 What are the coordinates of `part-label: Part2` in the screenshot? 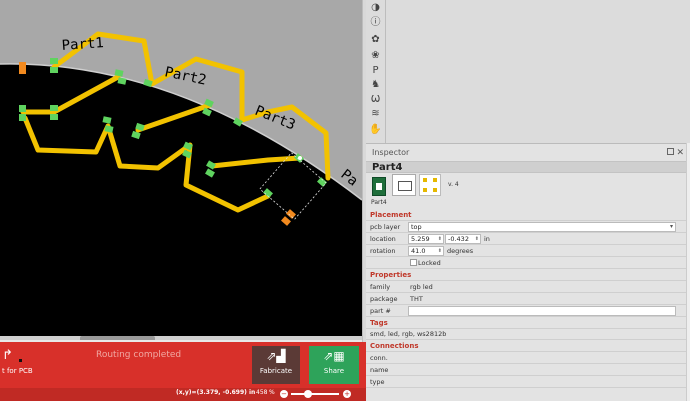 It's located at (185, 76).